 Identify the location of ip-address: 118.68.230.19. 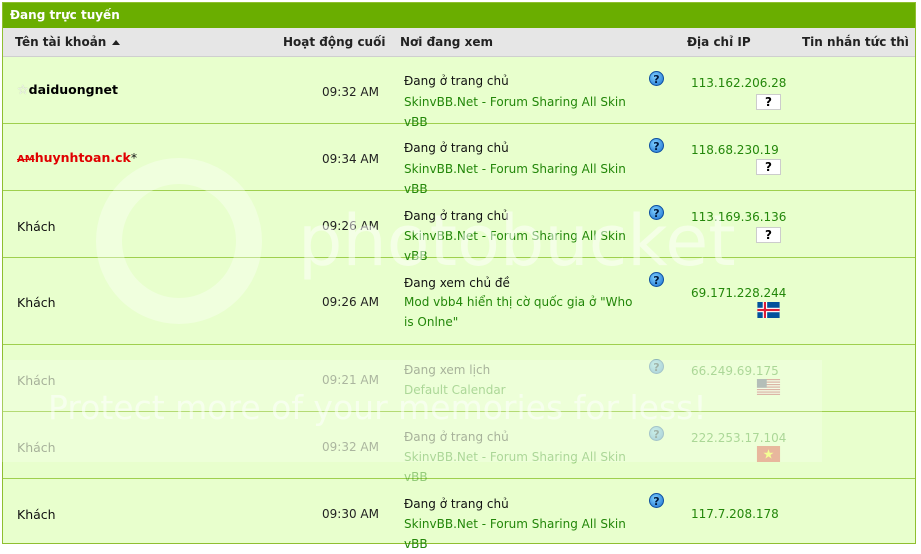
(735, 150).